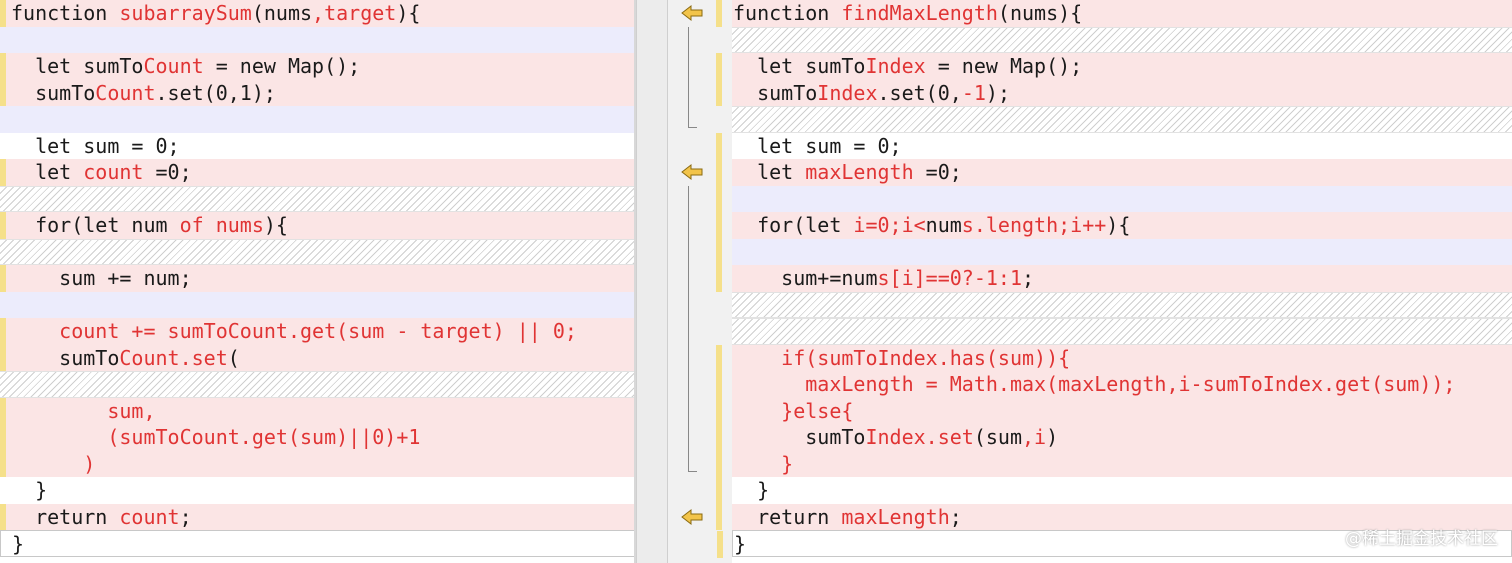  Describe the element at coordinates (895, 66) in the screenshot. I see `code-token: Index` at that location.